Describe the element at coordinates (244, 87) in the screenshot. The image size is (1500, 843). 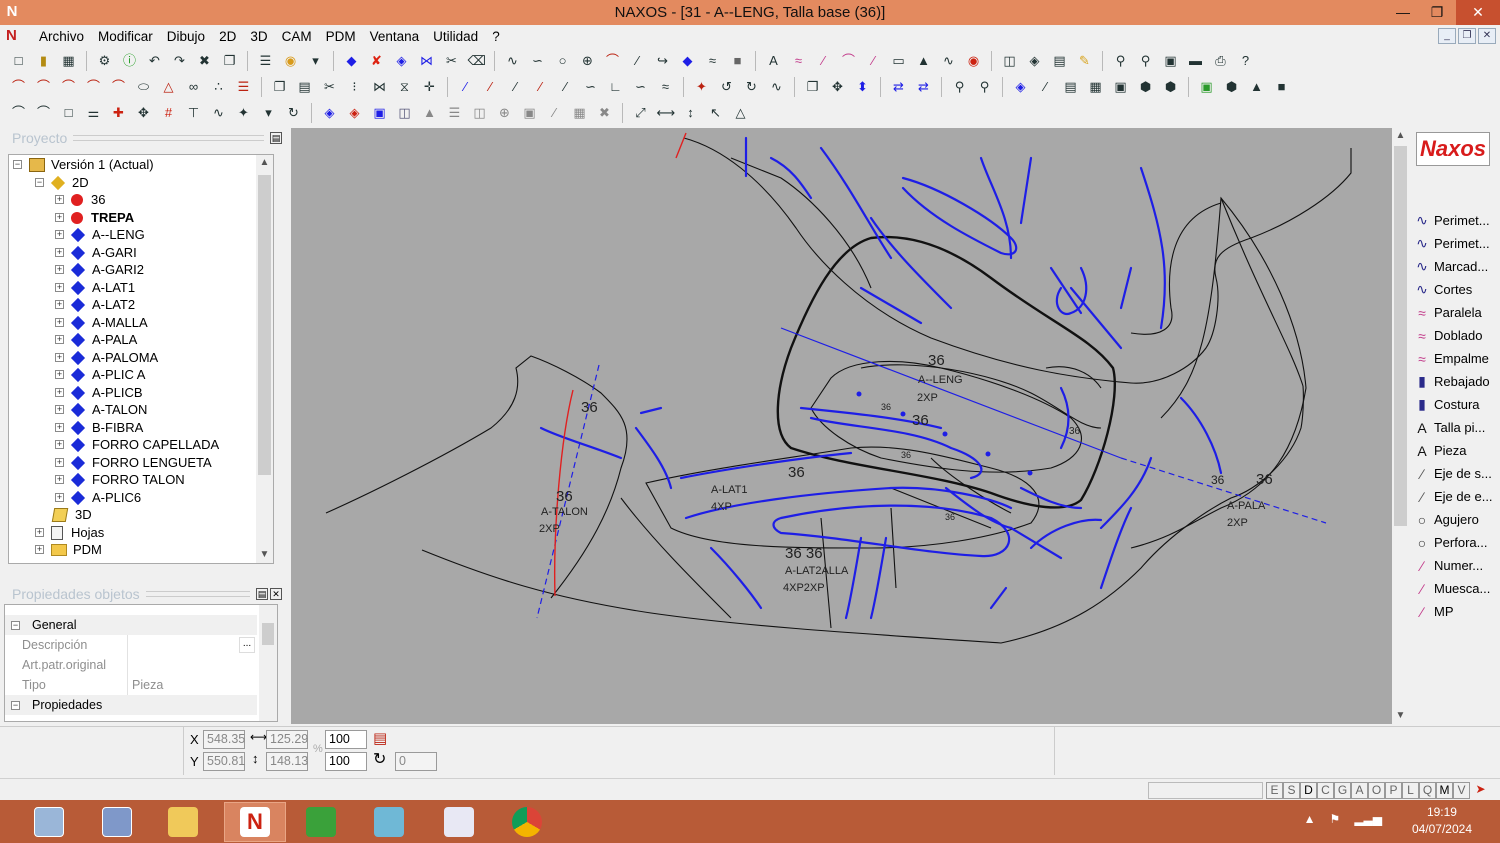
I see `grid-icon: ☰` at that location.